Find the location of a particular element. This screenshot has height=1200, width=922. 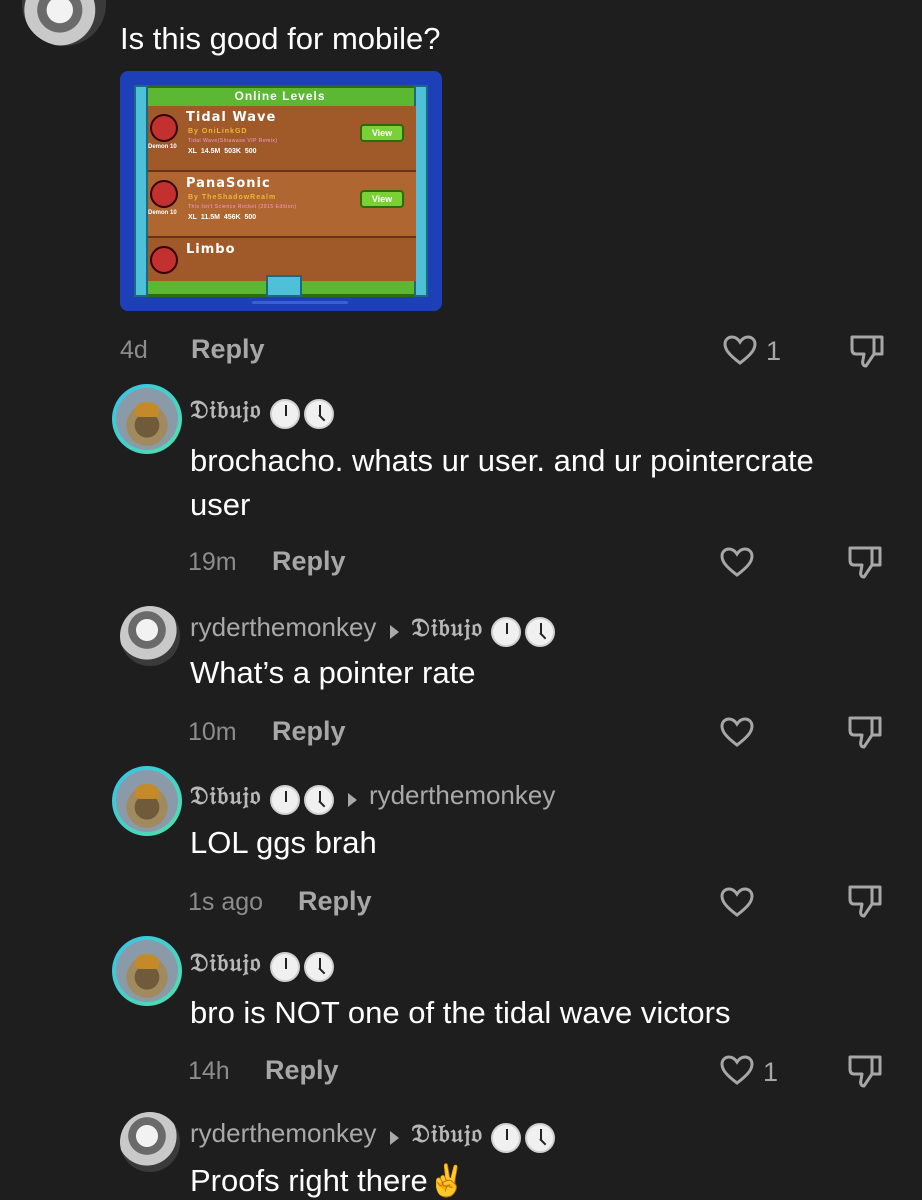

comment-text: What’s a pointer rate is located at coordinates (333, 672).